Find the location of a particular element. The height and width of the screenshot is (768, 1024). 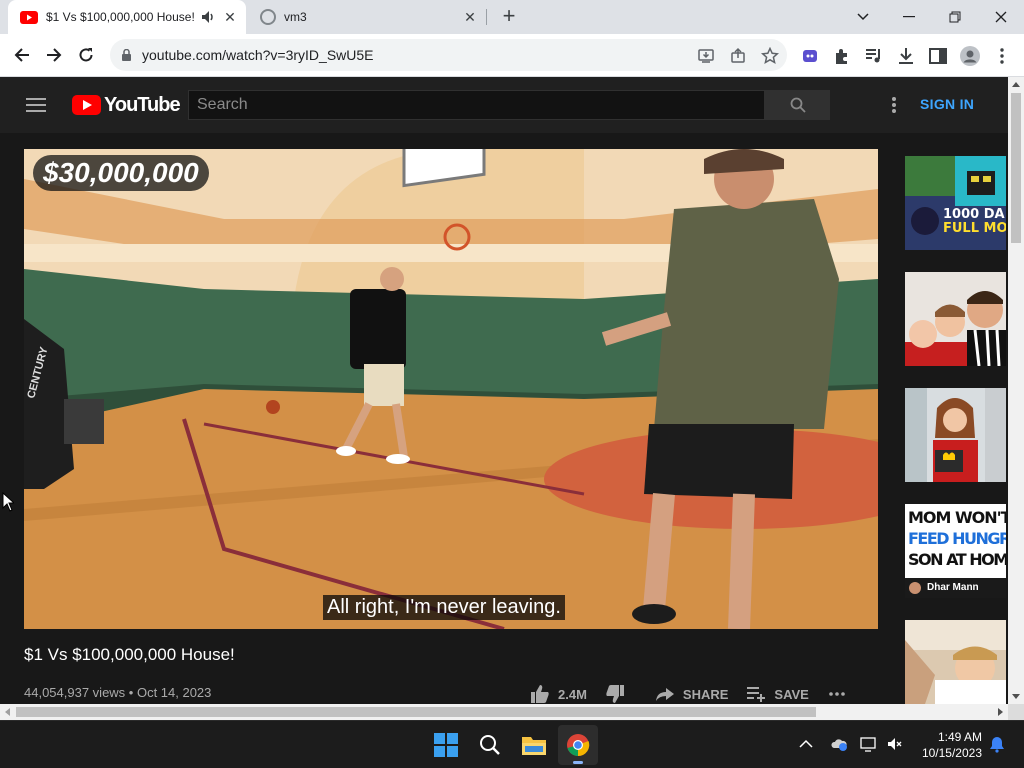

tab-title: $1 Vs $100,000,000 House! - YouTube is located at coordinates (120, 17).